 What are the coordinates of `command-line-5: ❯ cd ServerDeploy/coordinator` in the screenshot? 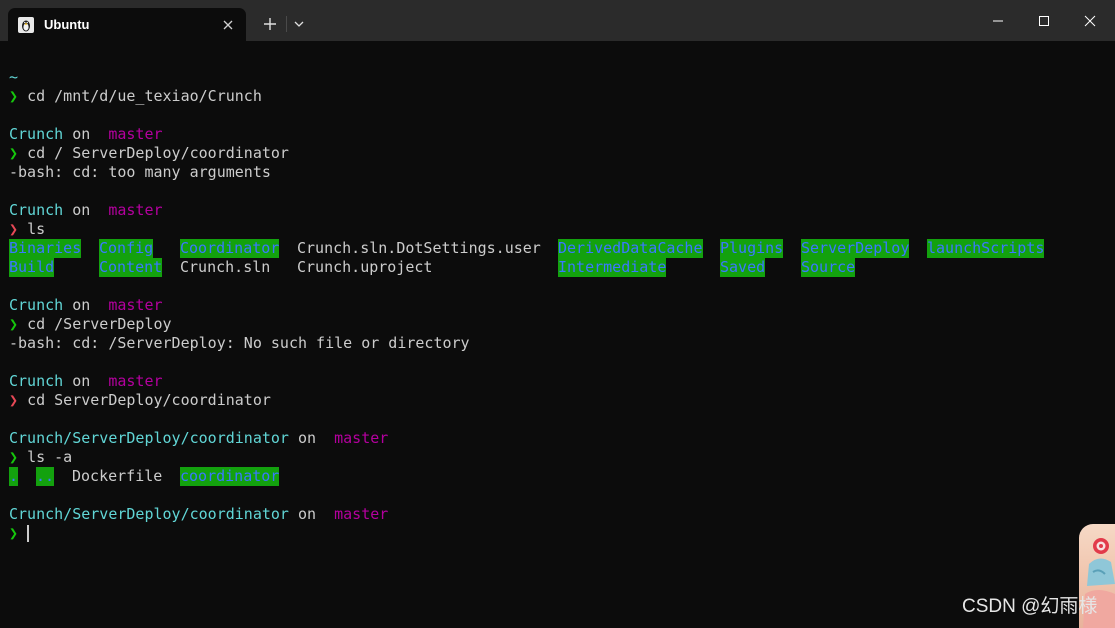 It's located at (140, 400).